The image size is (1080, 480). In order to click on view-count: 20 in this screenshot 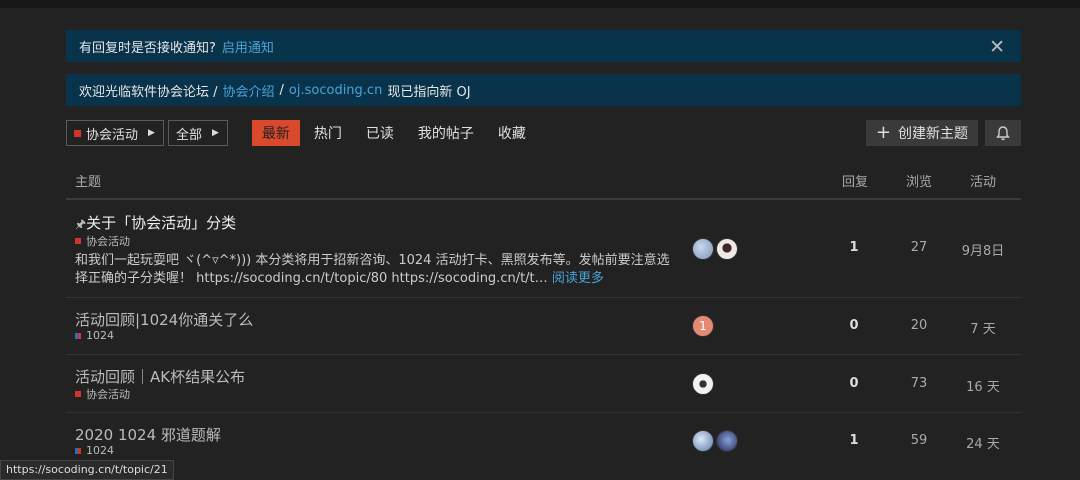, I will do `click(919, 325)`.